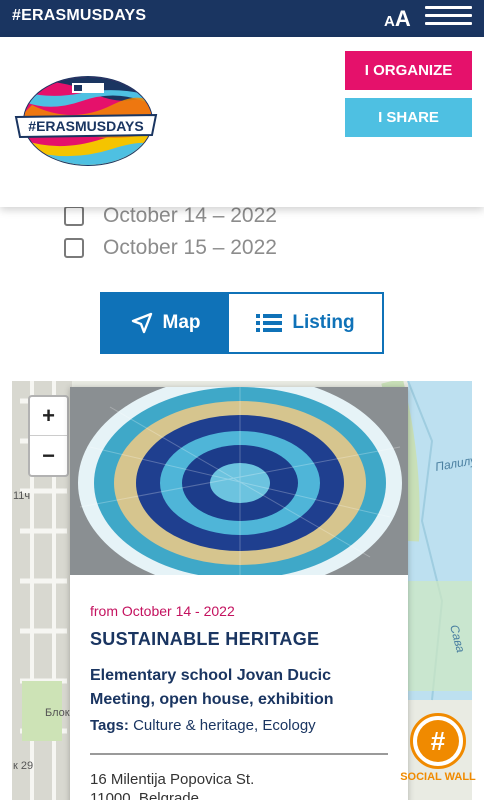 The height and width of the screenshot is (800, 484). I want to click on i-organize-button: I ORGANIZE, so click(408, 70).